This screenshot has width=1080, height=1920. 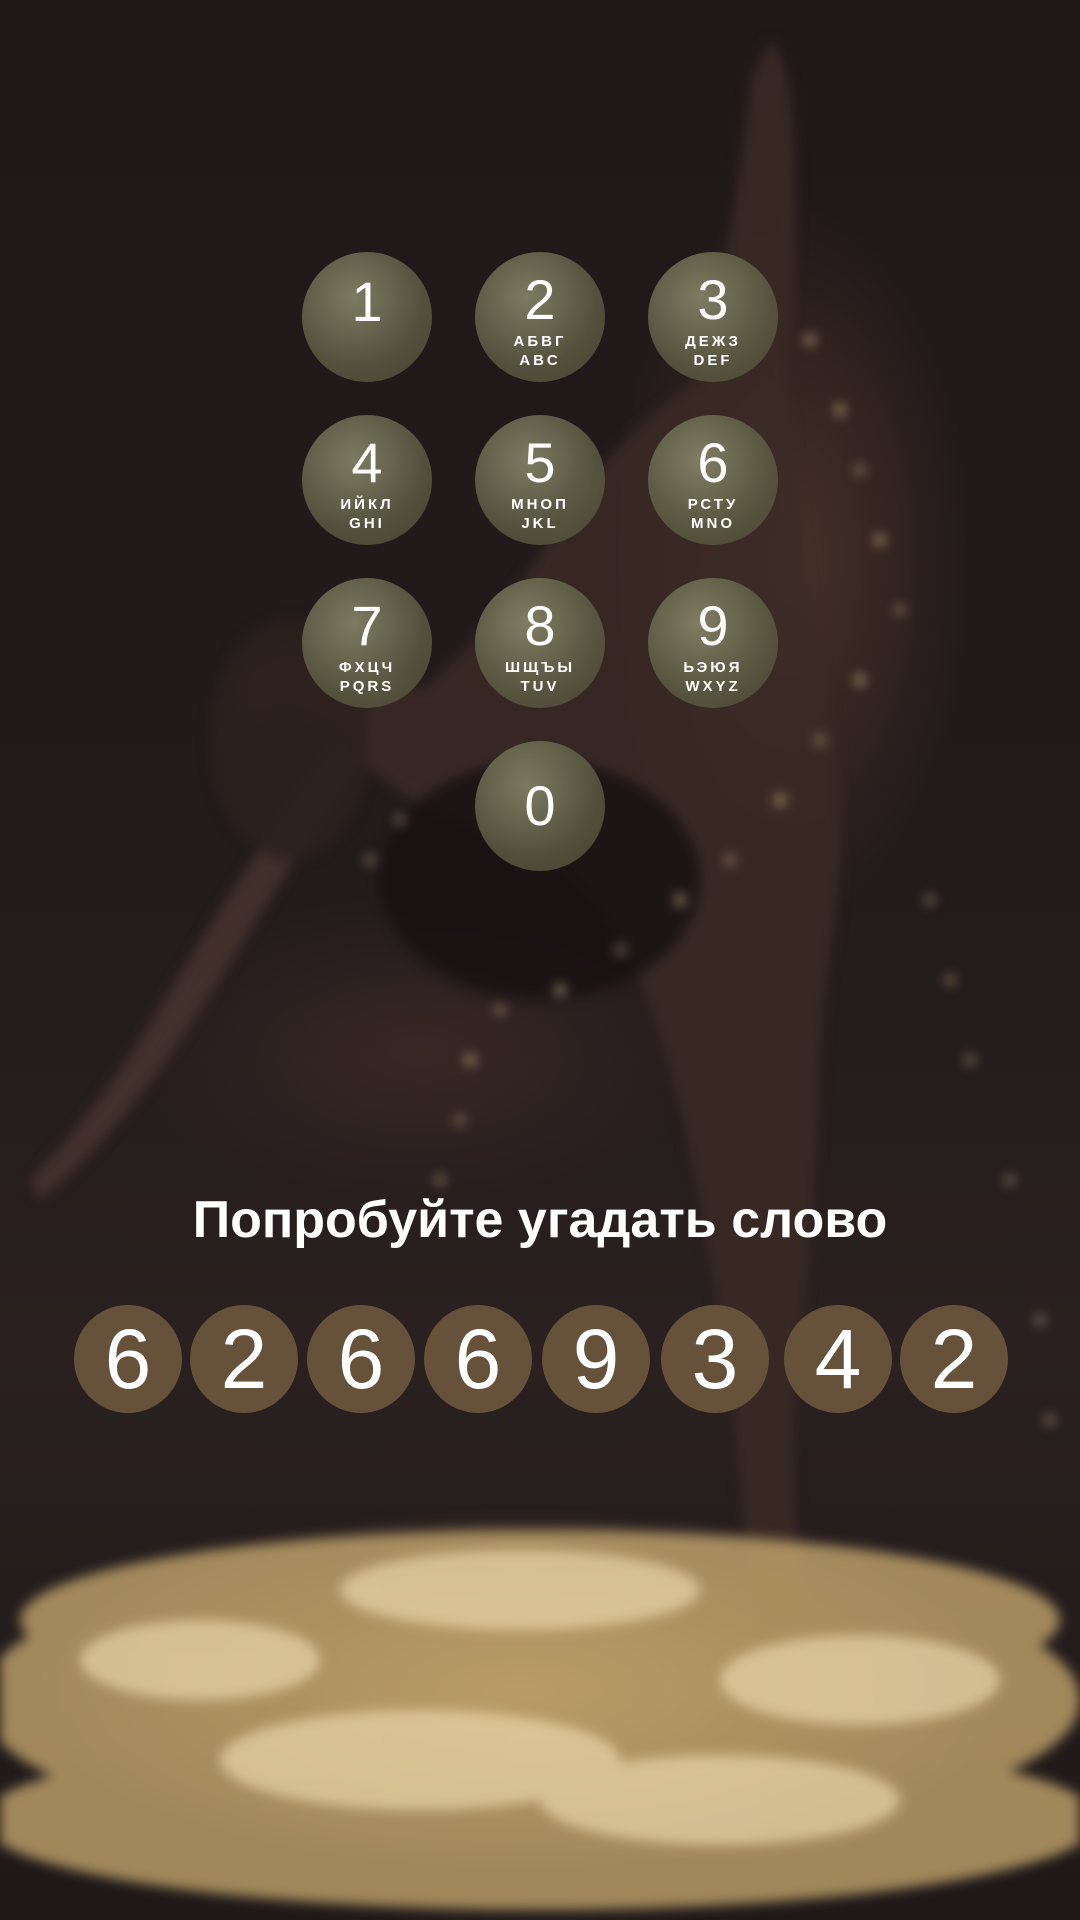 What do you see at coordinates (713, 341) in the screenshot?
I see `key-letters-cyrillic: ДЕЖЗ` at bounding box center [713, 341].